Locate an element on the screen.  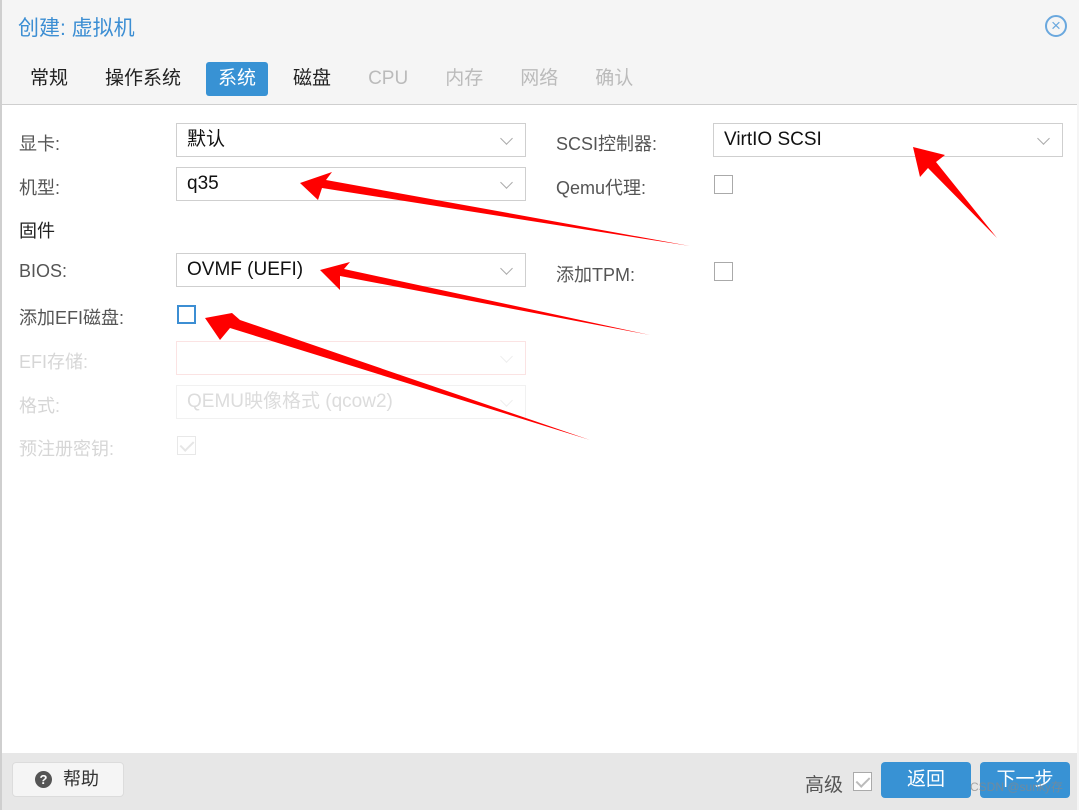
tab-disks: 磁盘 is located at coordinates (312, 79).